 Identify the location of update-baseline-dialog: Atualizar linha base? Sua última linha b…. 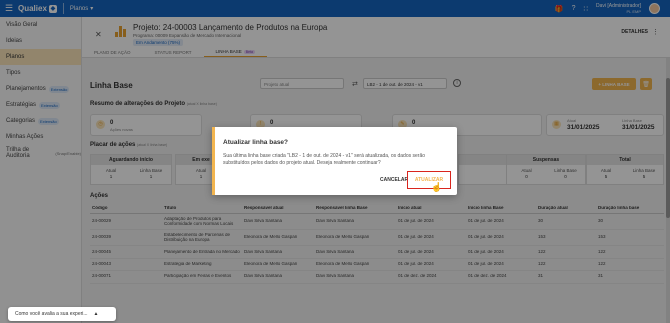
(334, 161).